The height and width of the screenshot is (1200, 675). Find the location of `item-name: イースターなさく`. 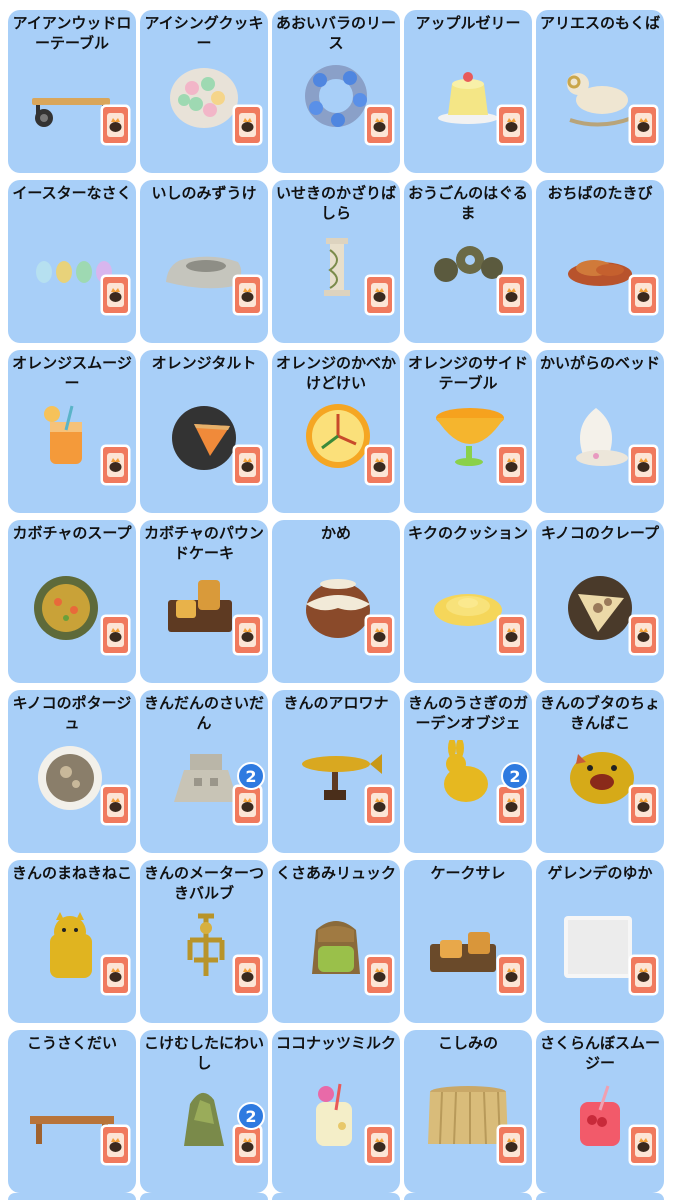

item-name: イースターなさく is located at coordinates (72, 193).